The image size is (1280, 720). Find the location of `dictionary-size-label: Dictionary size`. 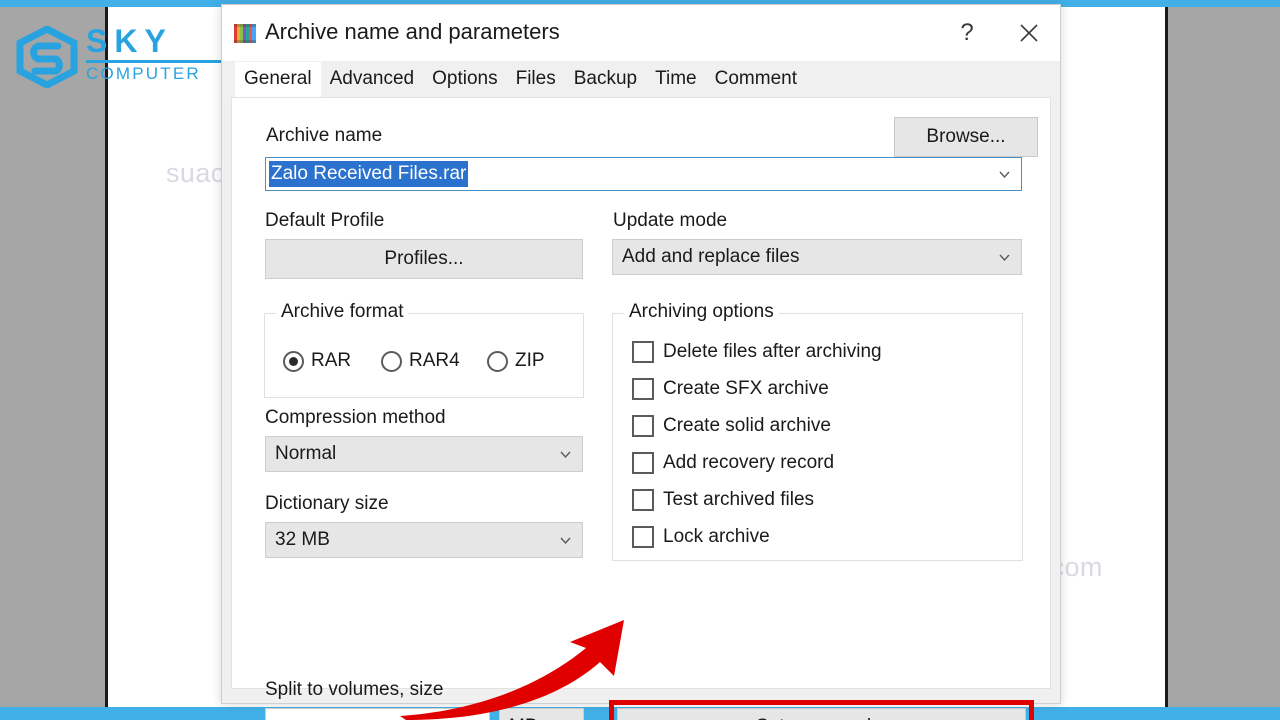

dictionary-size-label: Dictionary size is located at coordinates (327, 503).